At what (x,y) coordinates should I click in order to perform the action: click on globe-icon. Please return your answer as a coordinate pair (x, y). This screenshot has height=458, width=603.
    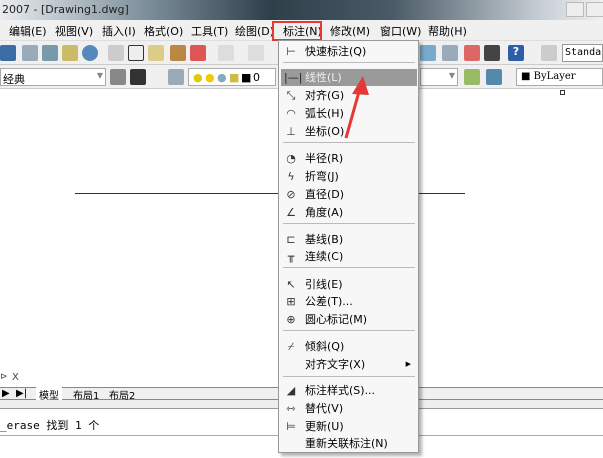
    Looking at the image, I should click on (90, 53).